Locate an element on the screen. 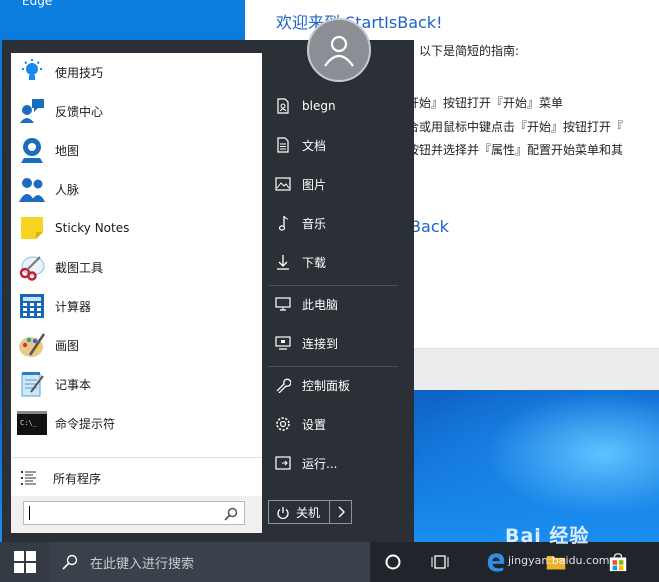 The height and width of the screenshot is (582, 659). picture-icon is located at coordinates (283, 184).